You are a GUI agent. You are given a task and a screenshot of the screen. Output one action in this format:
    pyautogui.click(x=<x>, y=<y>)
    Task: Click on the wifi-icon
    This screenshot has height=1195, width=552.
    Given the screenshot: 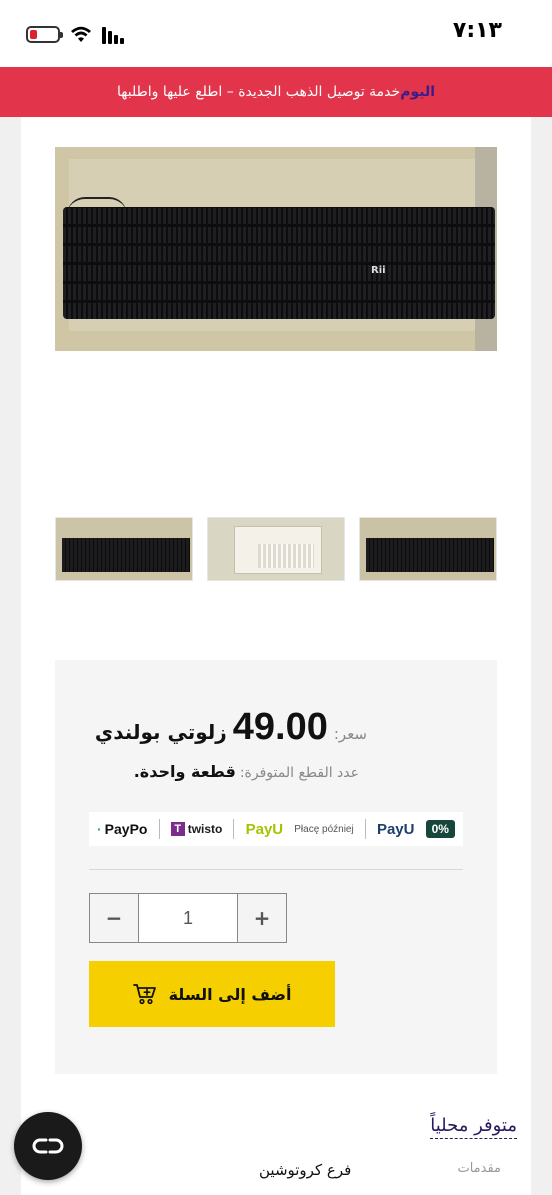 What is the action you would take?
    pyautogui.click(x=81, y=34)
    